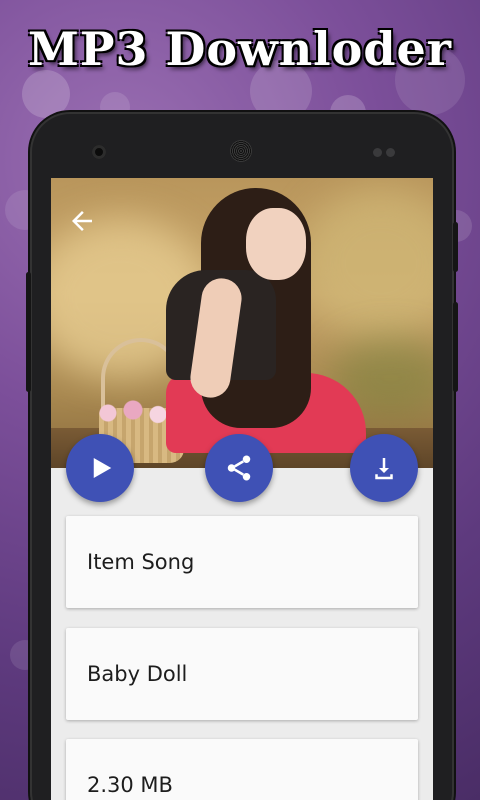  I want to click on download-icon, so click(384, 469).